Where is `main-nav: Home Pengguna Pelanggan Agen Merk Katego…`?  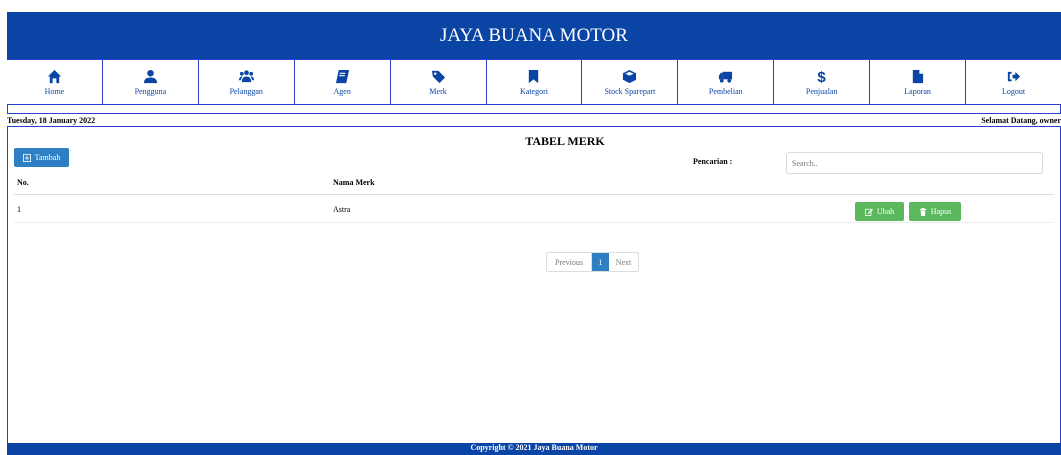
main-nav: Home Pengguna Pelanggan Agen Merk Katego… is located at coordinates (534, 82).